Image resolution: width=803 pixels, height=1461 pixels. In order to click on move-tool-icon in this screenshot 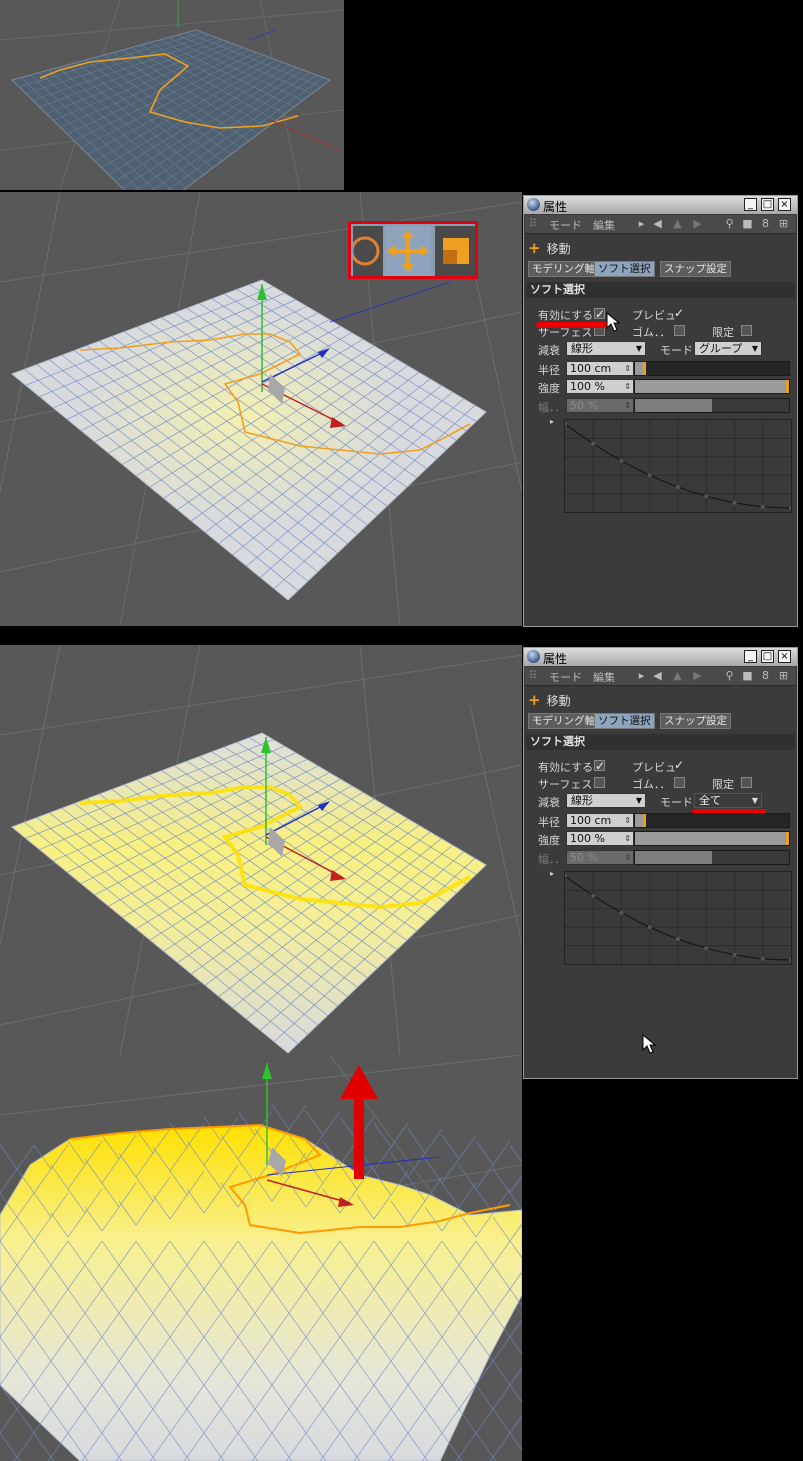, I will do `click(408, 251)`.